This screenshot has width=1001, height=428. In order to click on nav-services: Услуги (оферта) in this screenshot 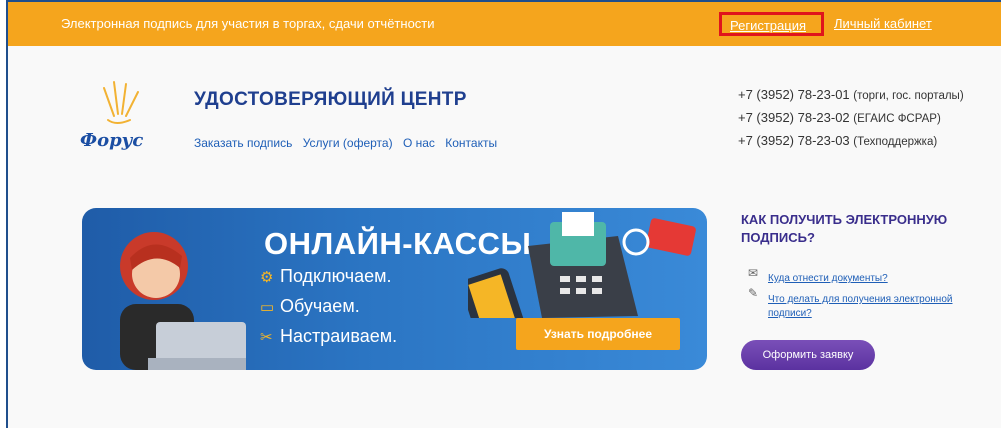, I will do `click(348, 143)`.